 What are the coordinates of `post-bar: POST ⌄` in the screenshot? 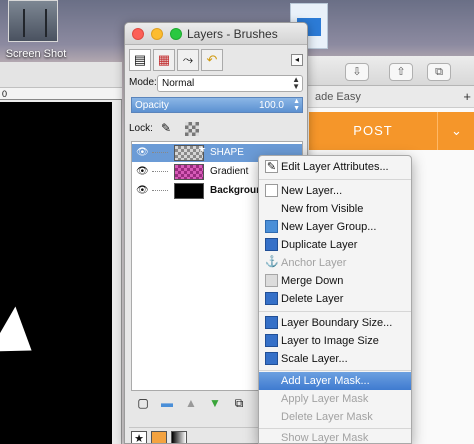 It's located at (391, 131).